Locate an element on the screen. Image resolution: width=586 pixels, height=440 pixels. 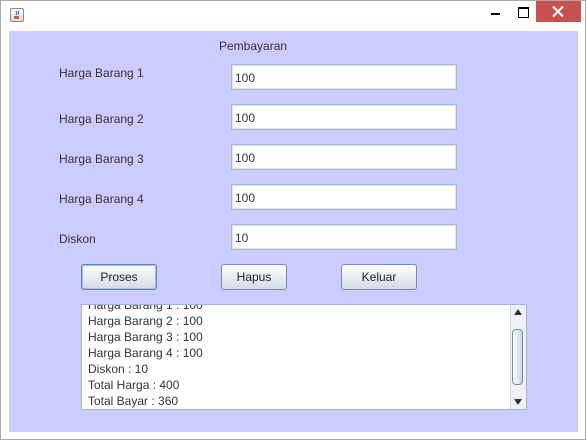
harga-barang-4-field: 100 is located at coordinates (344, 197).